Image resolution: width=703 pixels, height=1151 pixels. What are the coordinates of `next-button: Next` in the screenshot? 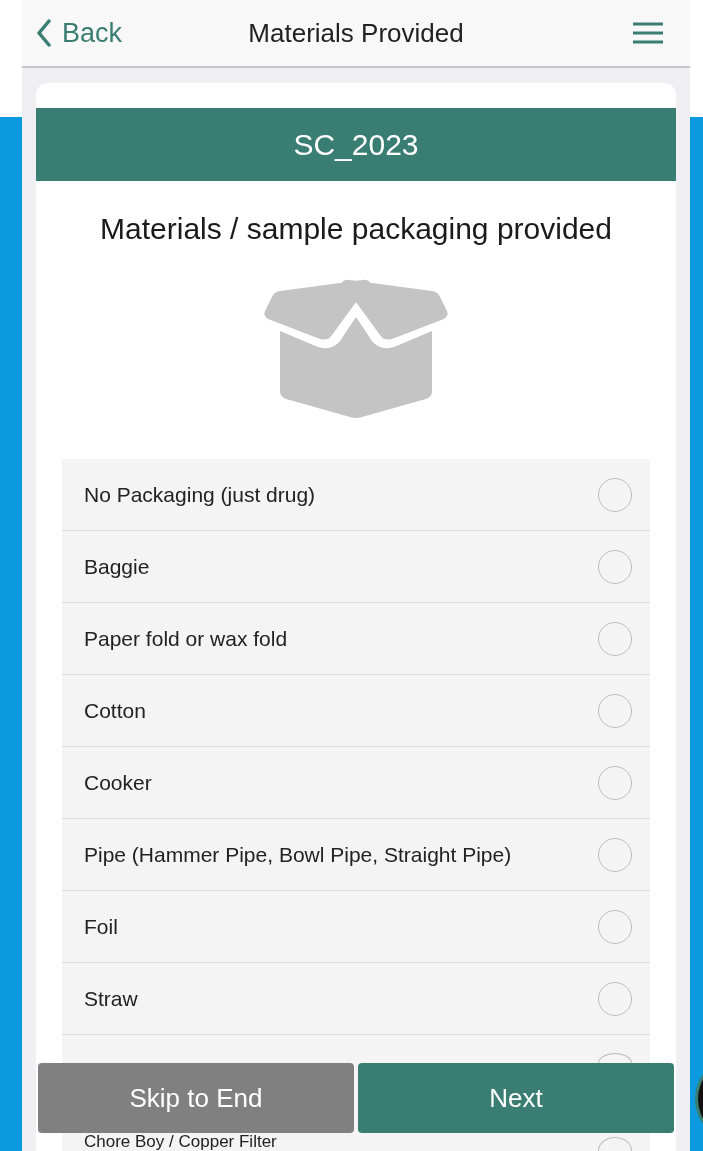 It's located at (516, 1098).